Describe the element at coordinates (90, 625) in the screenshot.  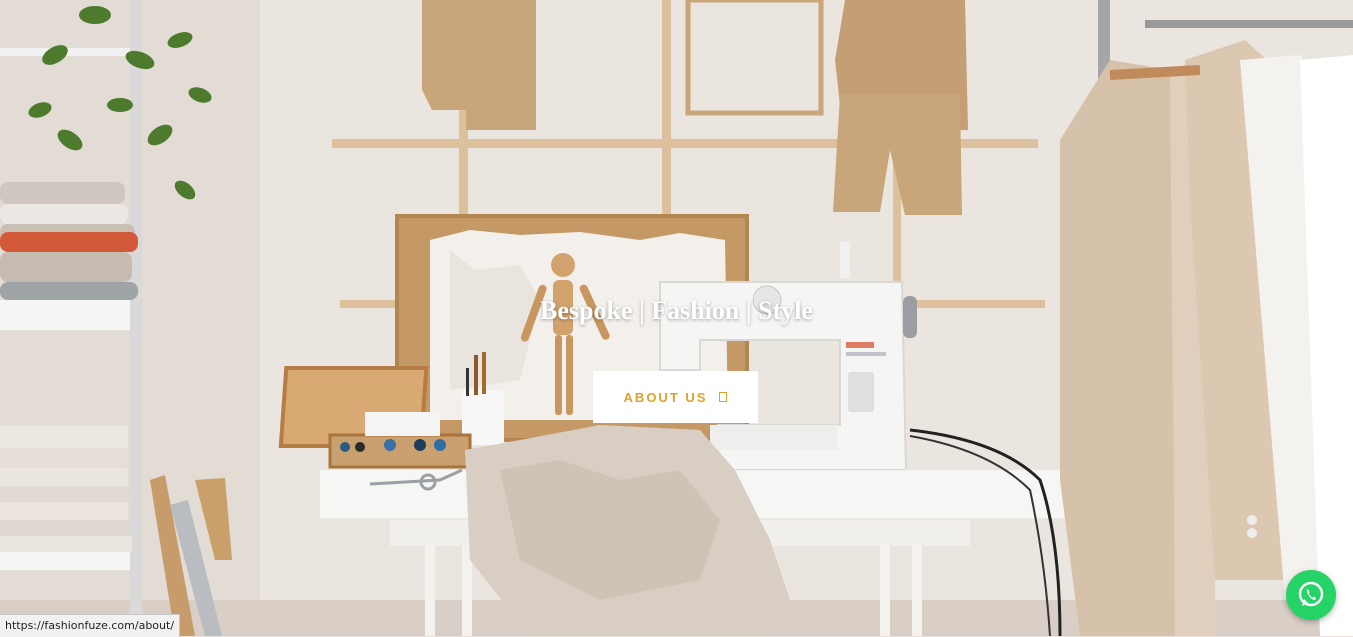
I see `status-bar-url: https://fashionfuze.com/about/` at that location.